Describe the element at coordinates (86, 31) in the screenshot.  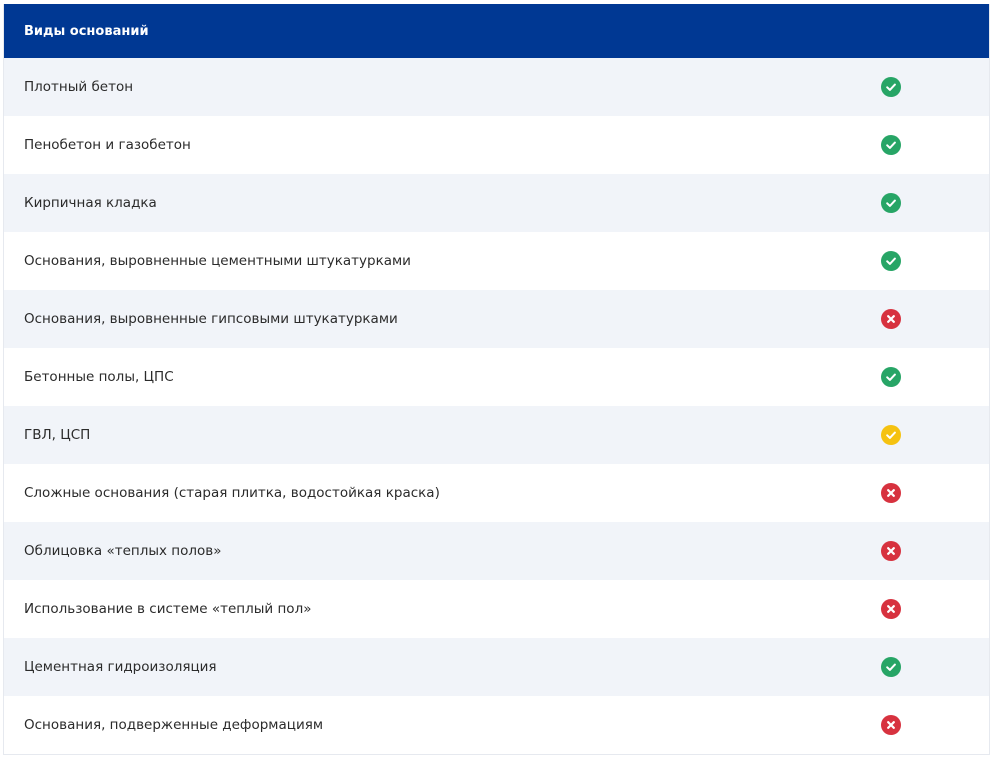
I see `table-header-title: Виды оснований` at that location.